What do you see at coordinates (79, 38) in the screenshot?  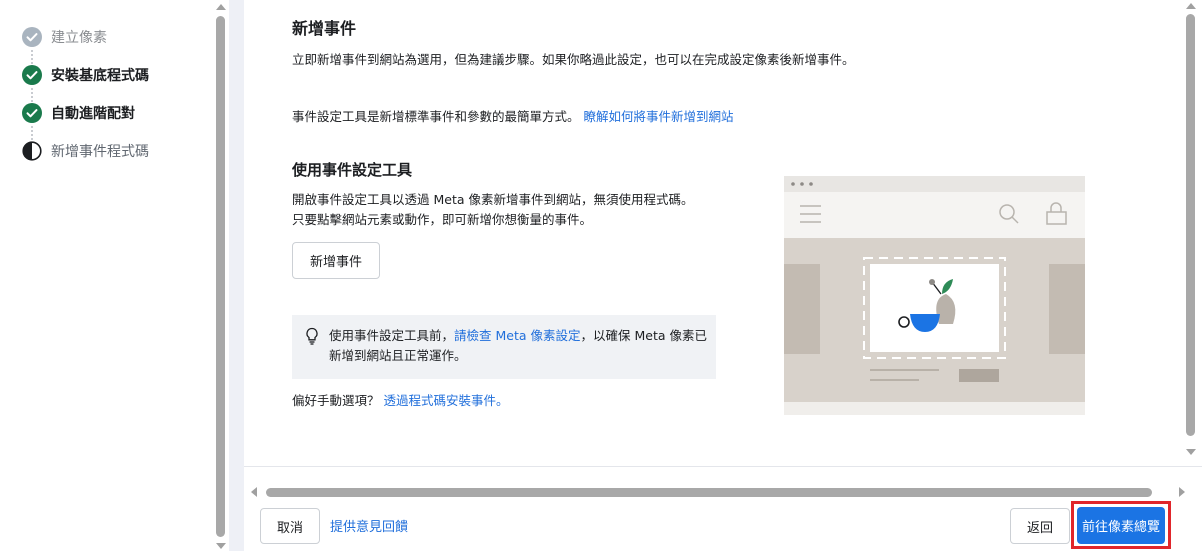 I see `step-label: 建立像素` at bounding box center [79, 38].